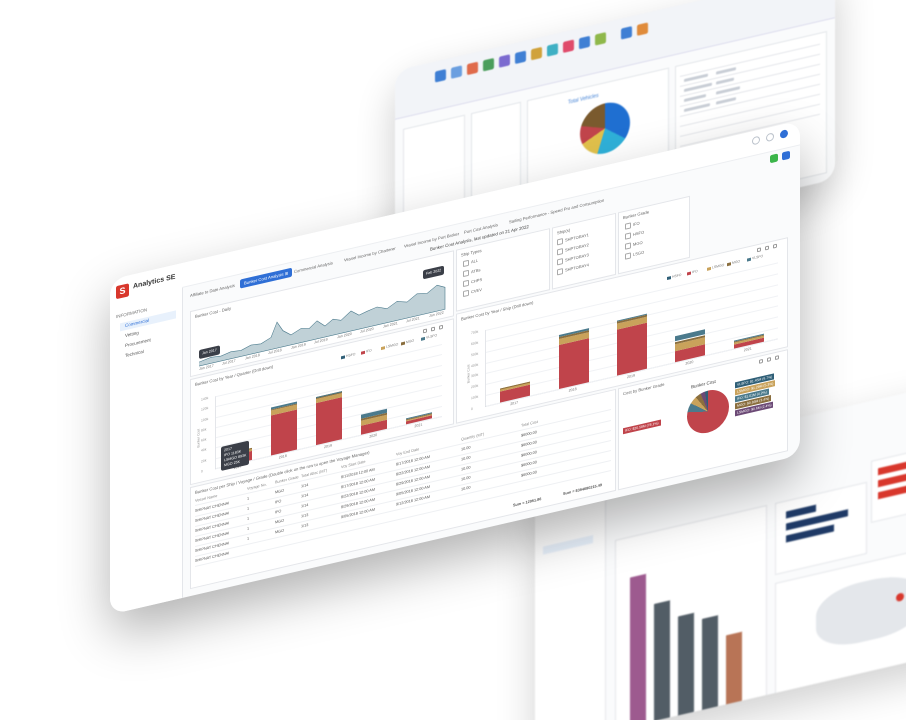  I want to click on y-tick-label: 140k, so click(205, 398).